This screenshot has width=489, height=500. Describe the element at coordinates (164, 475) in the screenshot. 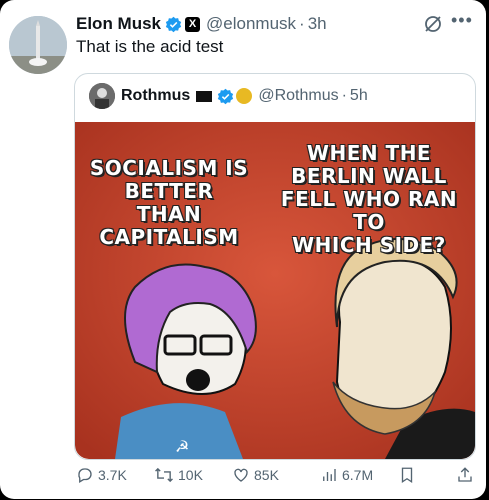

I see `repost-icon` at that location.